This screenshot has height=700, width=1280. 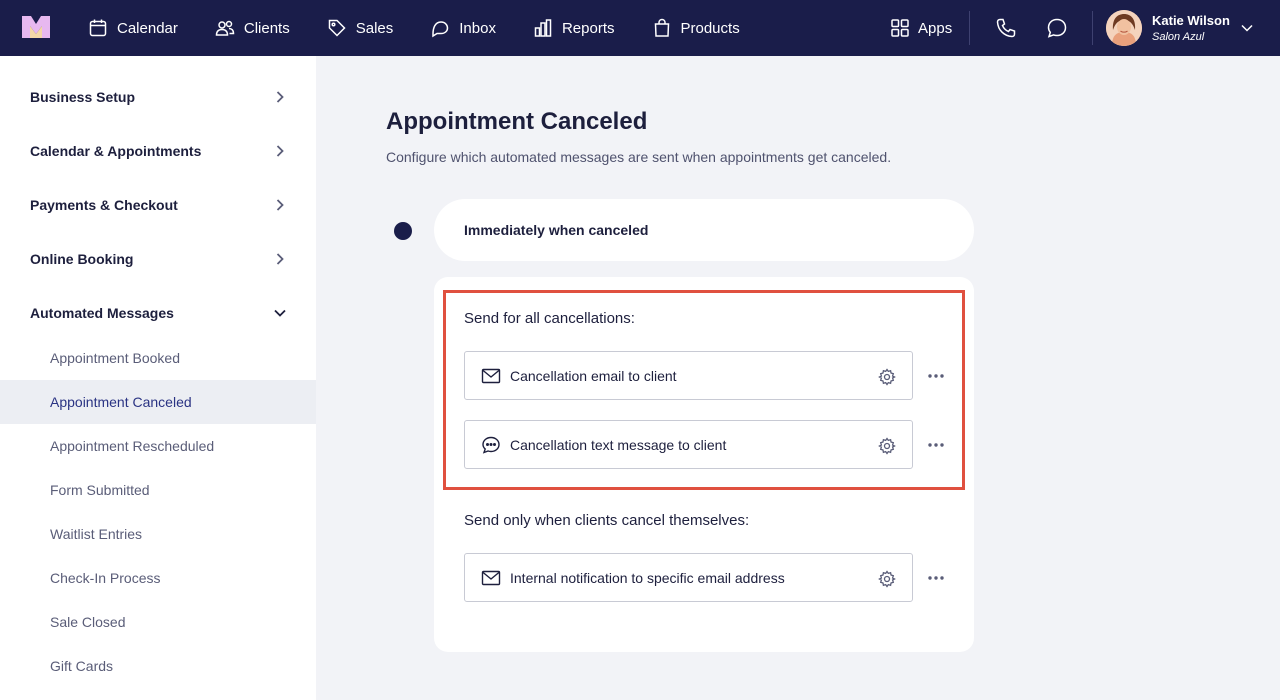 I want to click on group-label-all-cancellations: Send for all cancellations:, so click(x=549, y=318).